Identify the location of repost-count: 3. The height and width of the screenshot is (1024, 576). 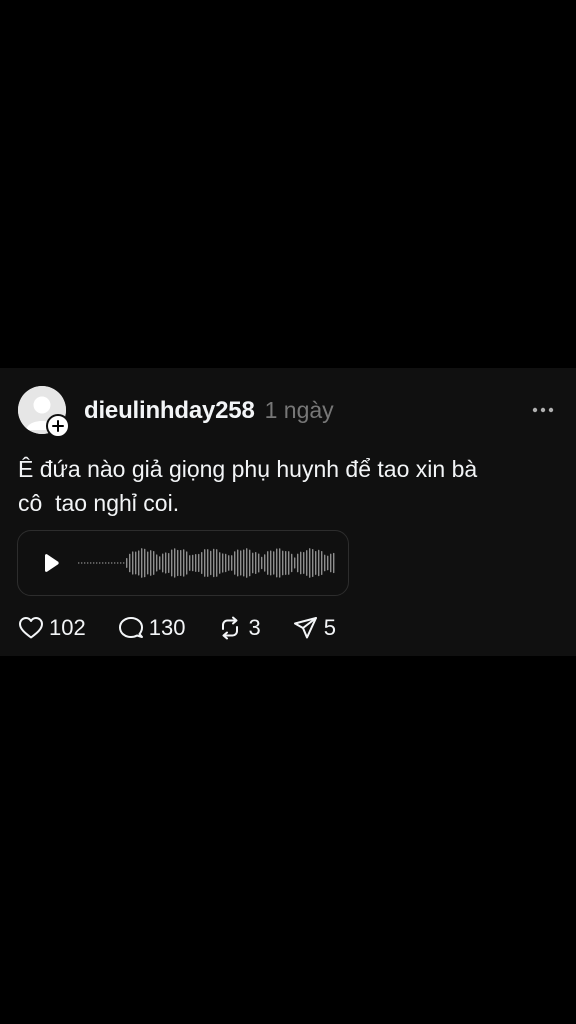
(254, 627).